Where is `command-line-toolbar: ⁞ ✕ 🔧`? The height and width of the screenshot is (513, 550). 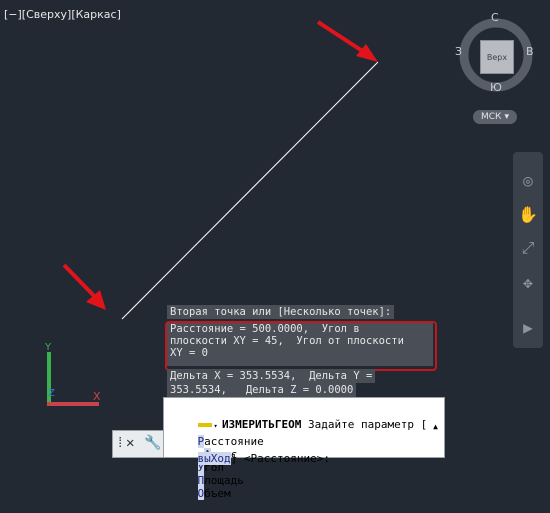
command-line-toolbar: ⁞ ✕ 🔧 is located at coordinates (137, 444).